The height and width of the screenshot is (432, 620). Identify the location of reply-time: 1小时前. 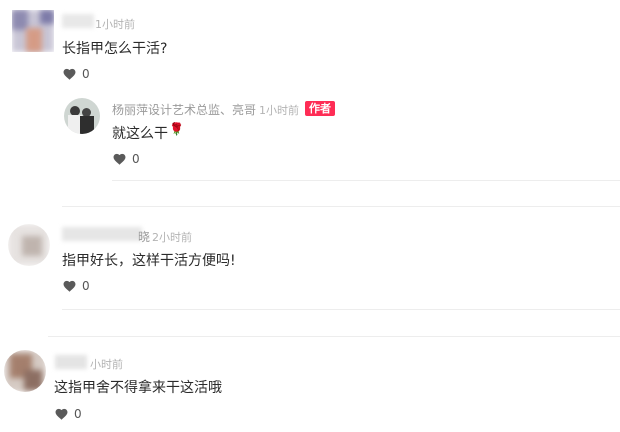
(279, 110).